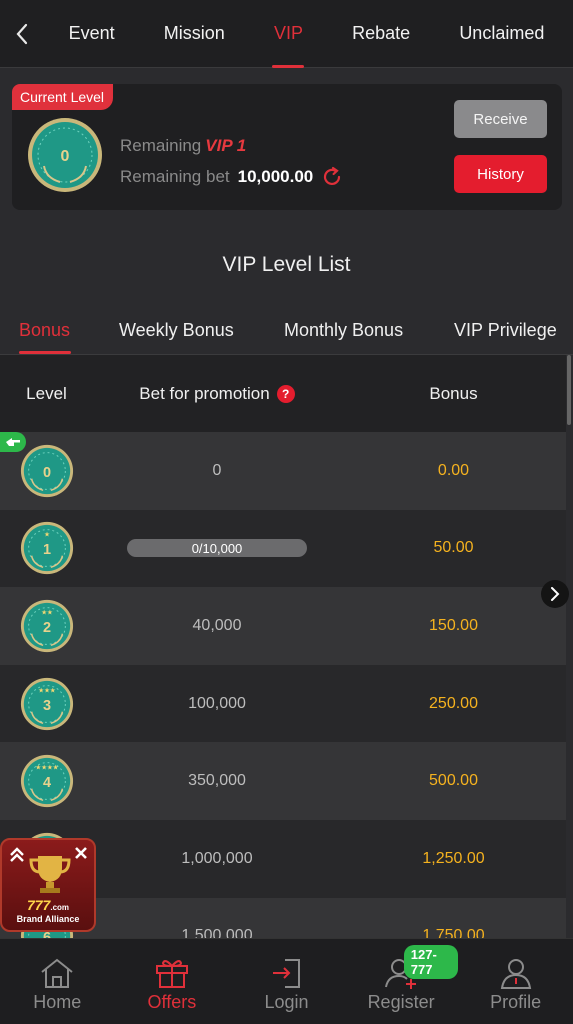 The image size is (573, 1024). What do you see at coordinates (175, 176) in the screenshot?
I see `remaining-bet-label: Remaining bet` at bounding box center [175, 176].